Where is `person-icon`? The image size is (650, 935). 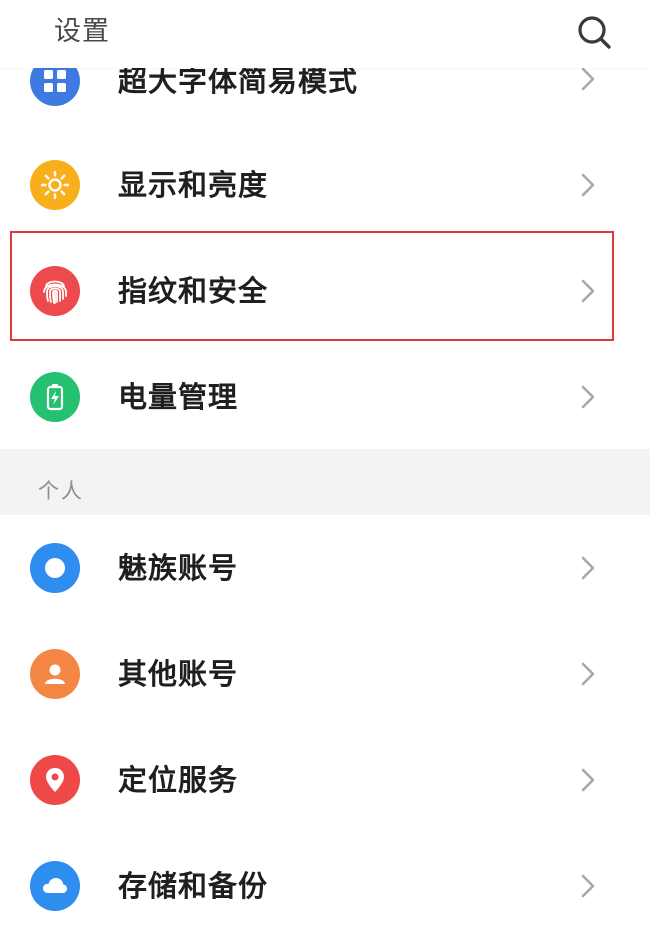
person-icon is located at coordinates (55, 674).